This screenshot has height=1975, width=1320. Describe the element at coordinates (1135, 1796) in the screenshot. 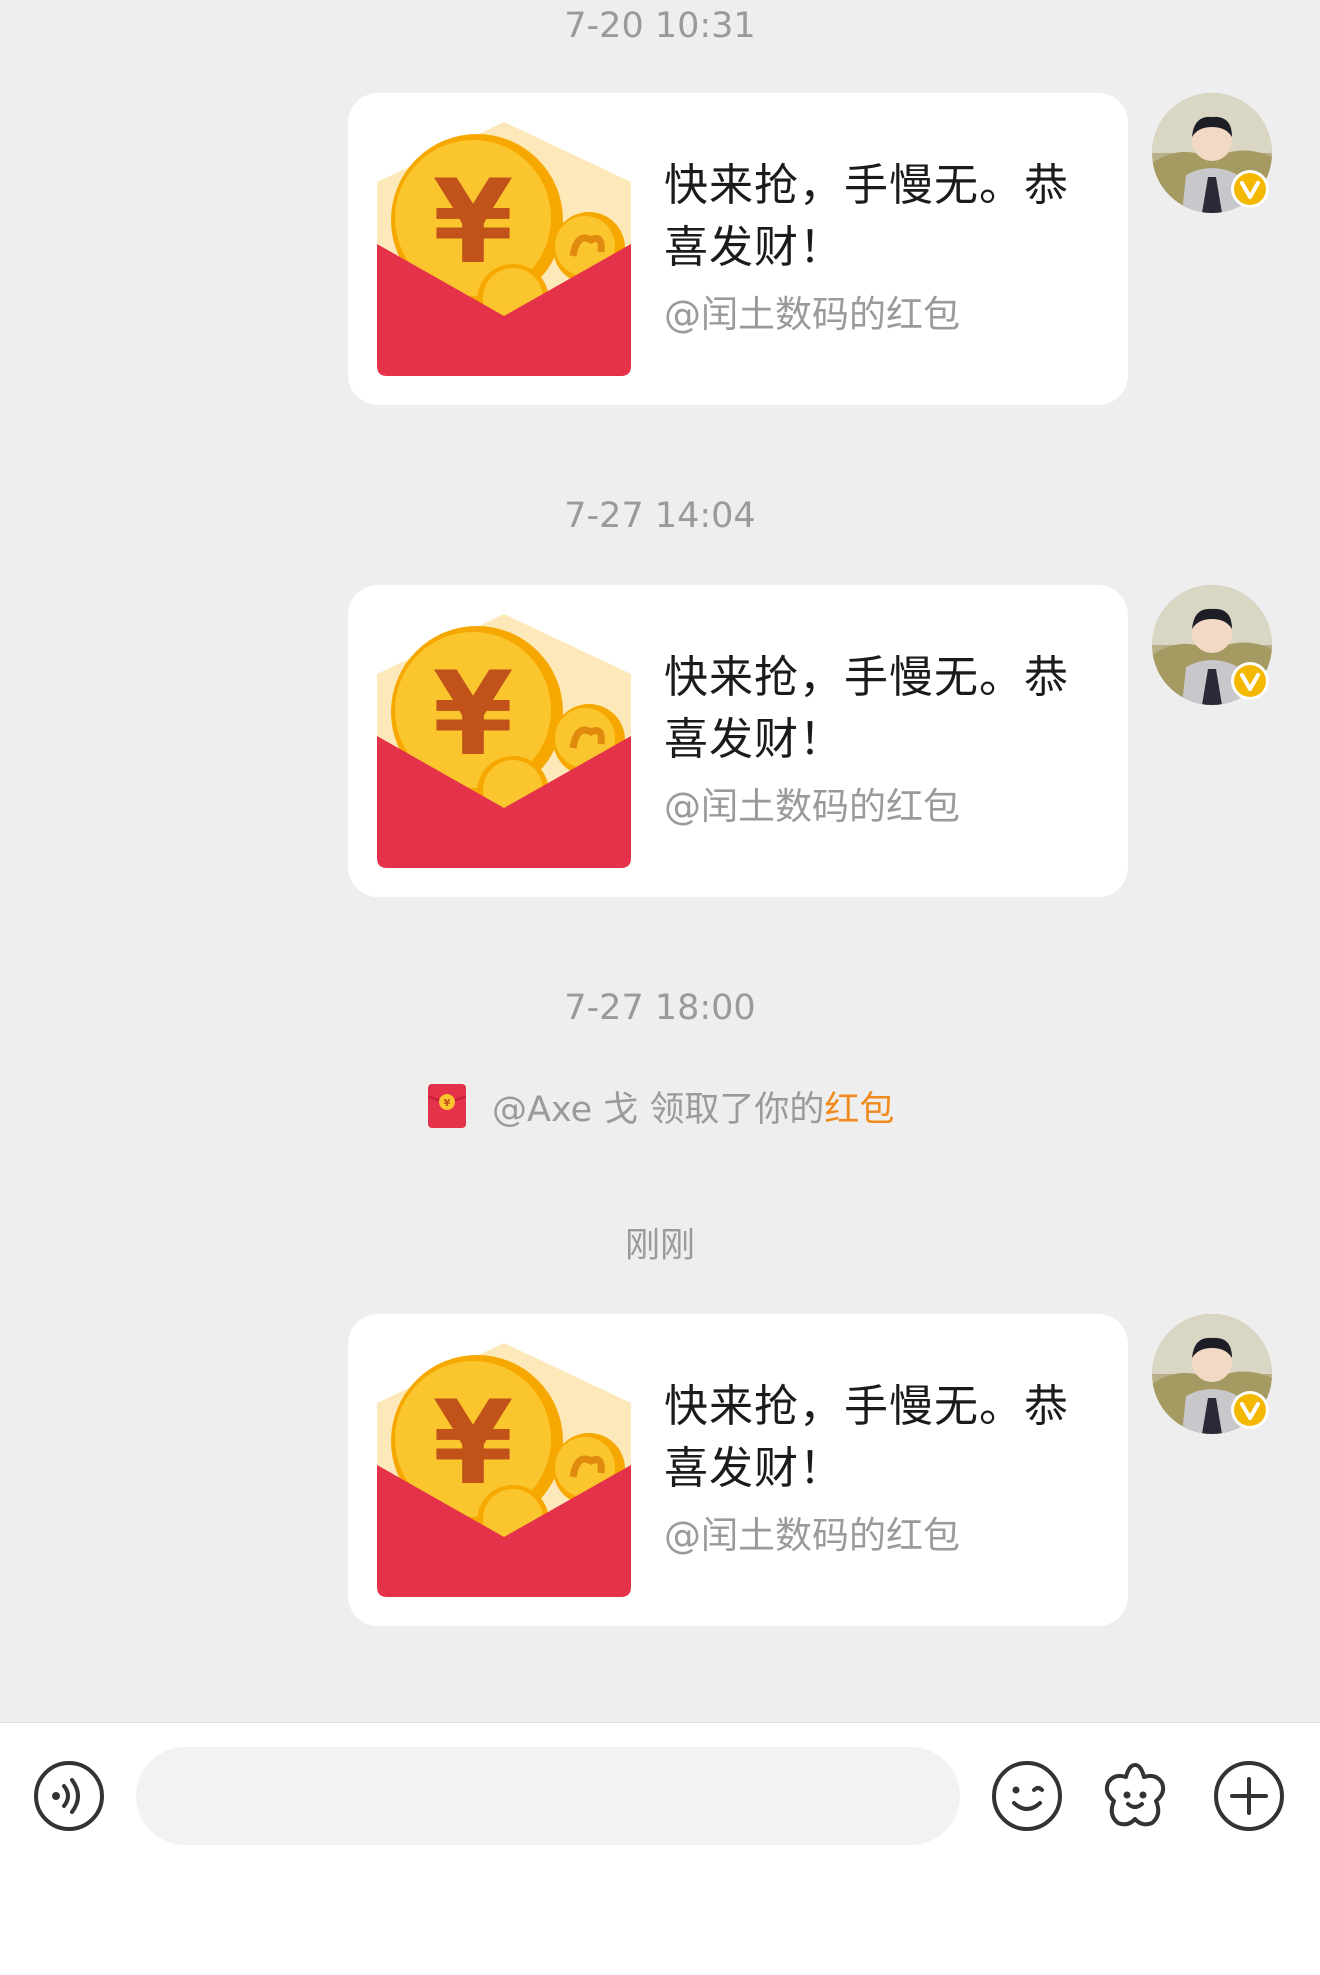

I see `sticker-icon` at that location.